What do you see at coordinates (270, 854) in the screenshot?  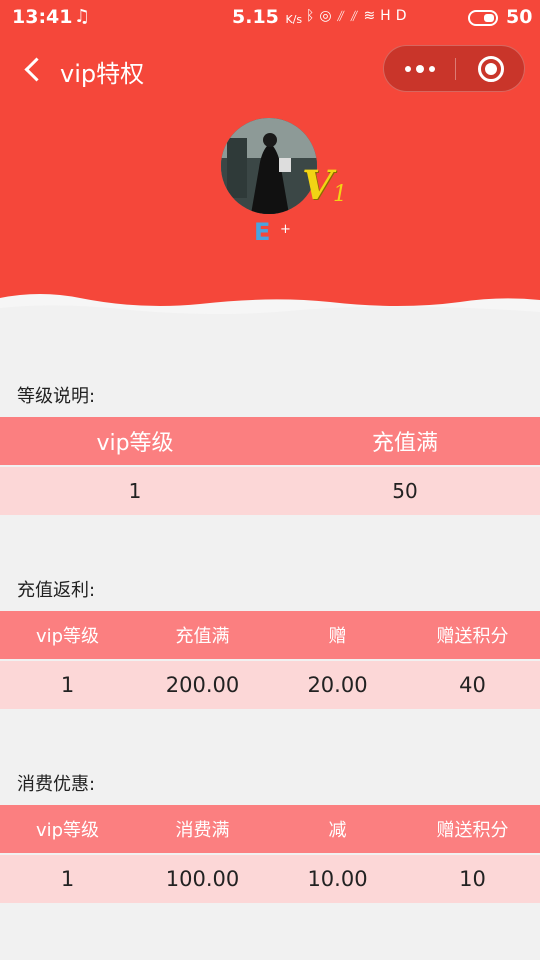 I see `consume-discount-table: vip等级 消费满 减 赠送积分 1 100.00 10.00 10` at bounding box center [270, 854].